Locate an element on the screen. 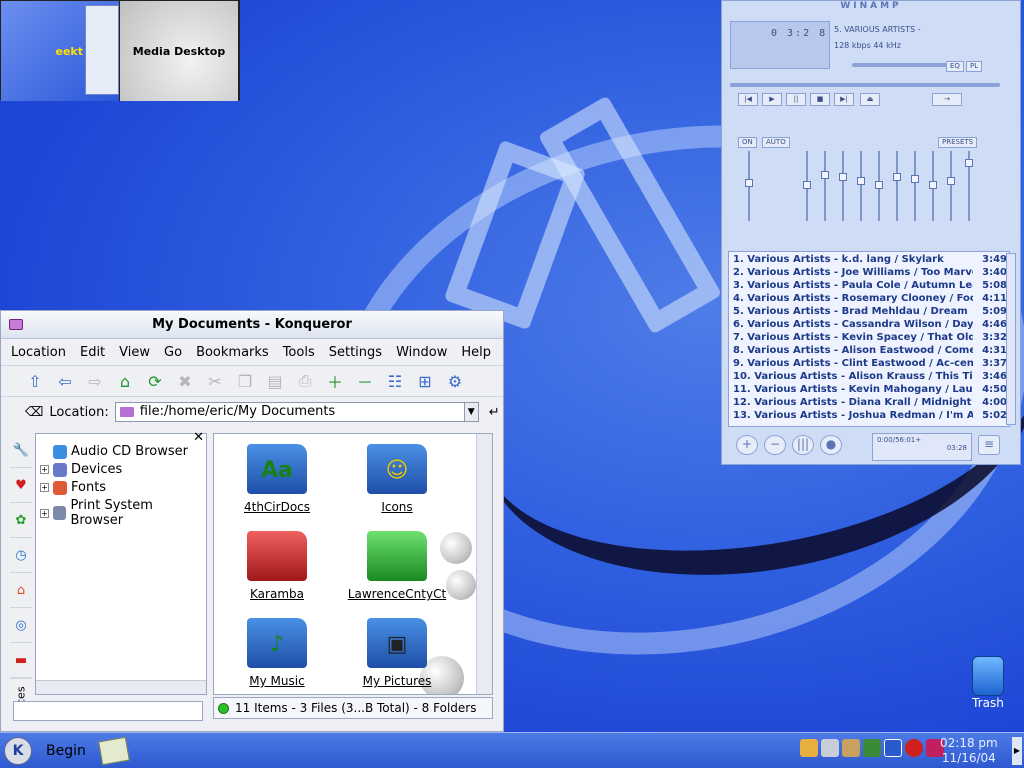  icon-view-icon: ☷ is located at coordinates (395, 381).